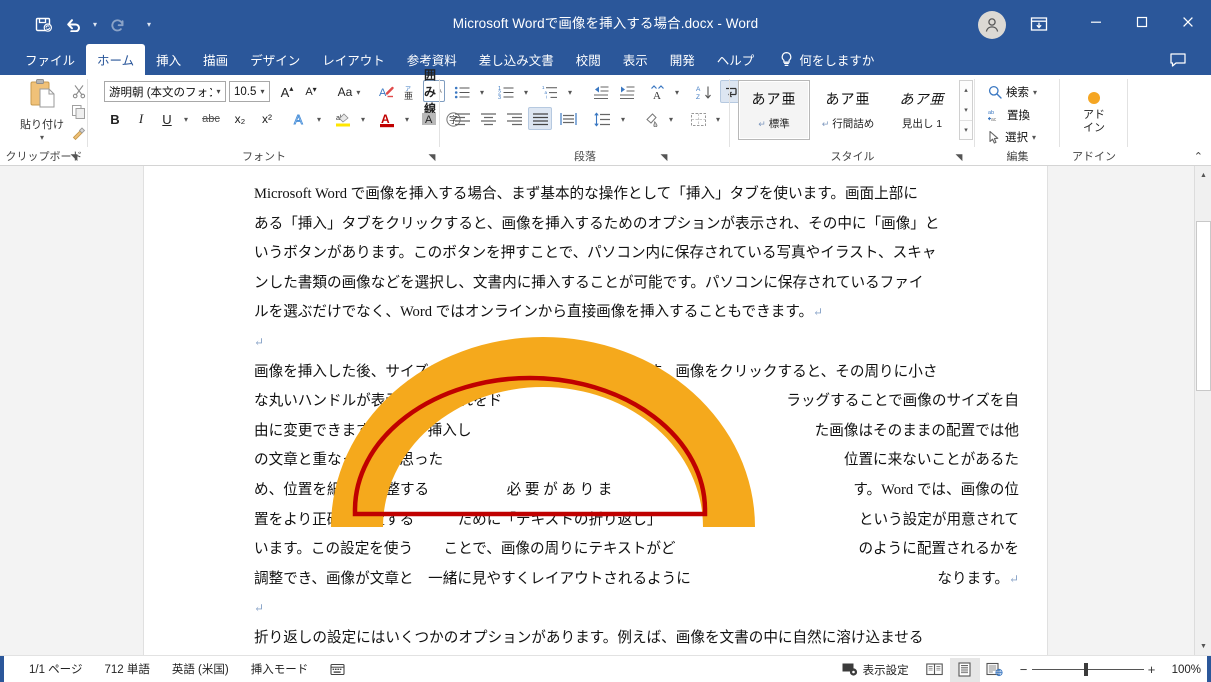 The width and height of the screenshot is (1211, 682). What do you see at coordinates (343, 119) in the screenshot?
I see `text-highlight-icon: ab` at bounding box center [343, 119].